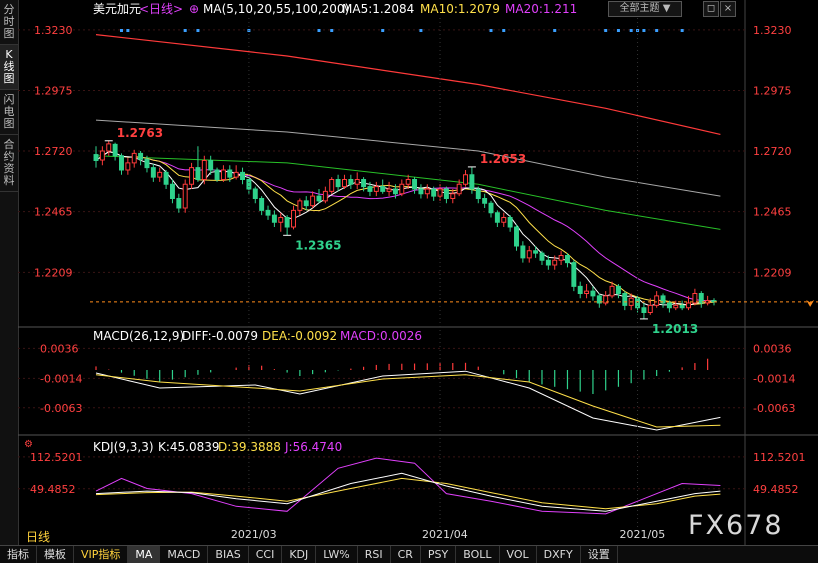 This screenshot has width=818, height=563. What do you see at coordinates (810, 304) in the screenshot?
I see `last-price-marker: ⮟` at bounding box center [810, 304].